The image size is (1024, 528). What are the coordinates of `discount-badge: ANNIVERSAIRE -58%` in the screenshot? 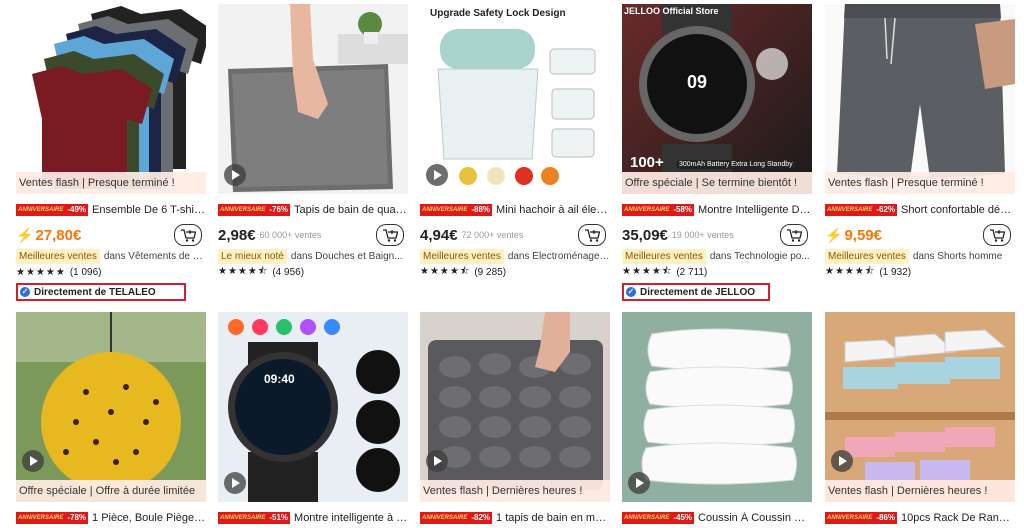 It's located at (658, 210).